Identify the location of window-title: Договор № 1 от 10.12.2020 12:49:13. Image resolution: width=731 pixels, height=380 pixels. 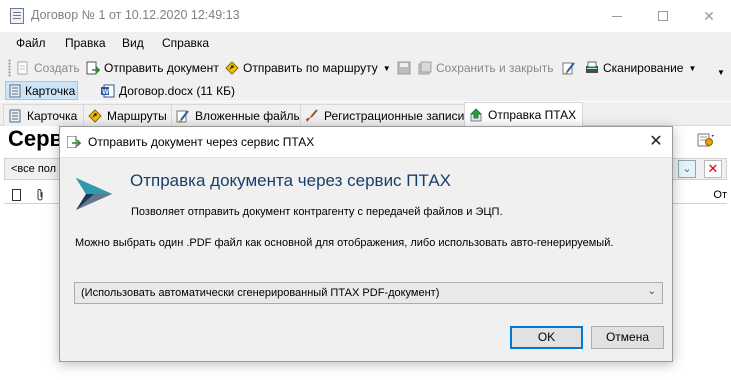
(135, 15).